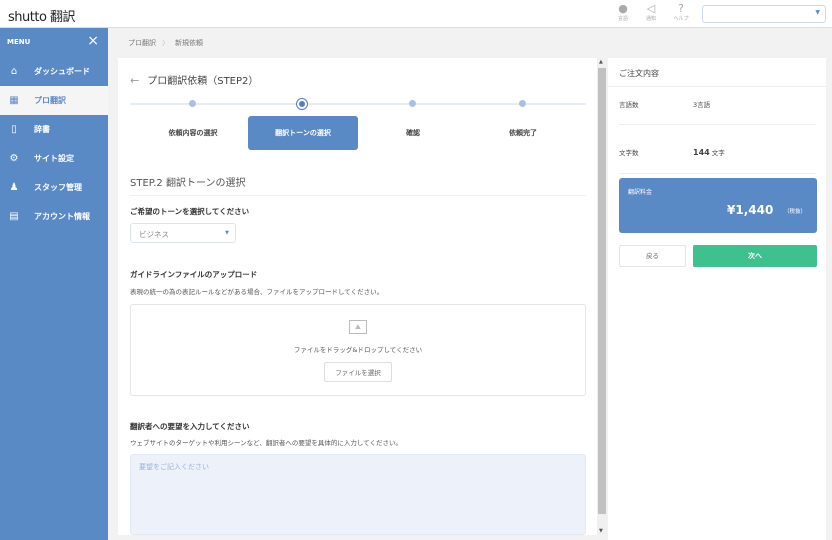  Describe the element at coordinates (14, 129) in the screenshot. I see `book-icon: ▯` at that location.